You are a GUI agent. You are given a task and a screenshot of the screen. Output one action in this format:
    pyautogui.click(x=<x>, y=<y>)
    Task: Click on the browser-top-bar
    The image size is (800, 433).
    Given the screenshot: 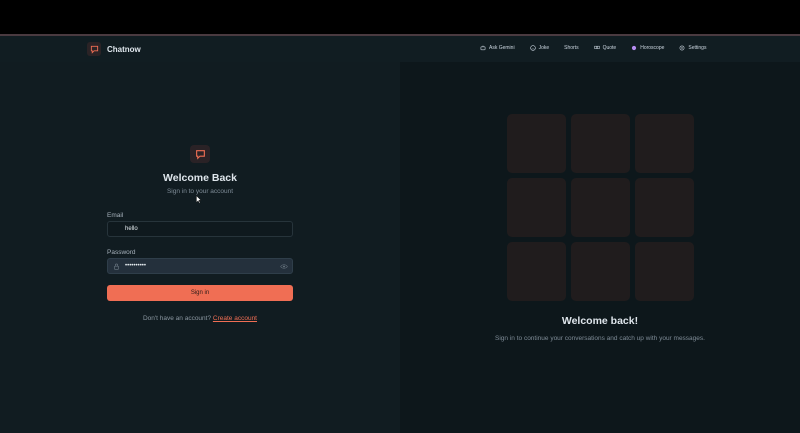 What is the action you would take?
    pyautogui.click(x=400, y=17)
    